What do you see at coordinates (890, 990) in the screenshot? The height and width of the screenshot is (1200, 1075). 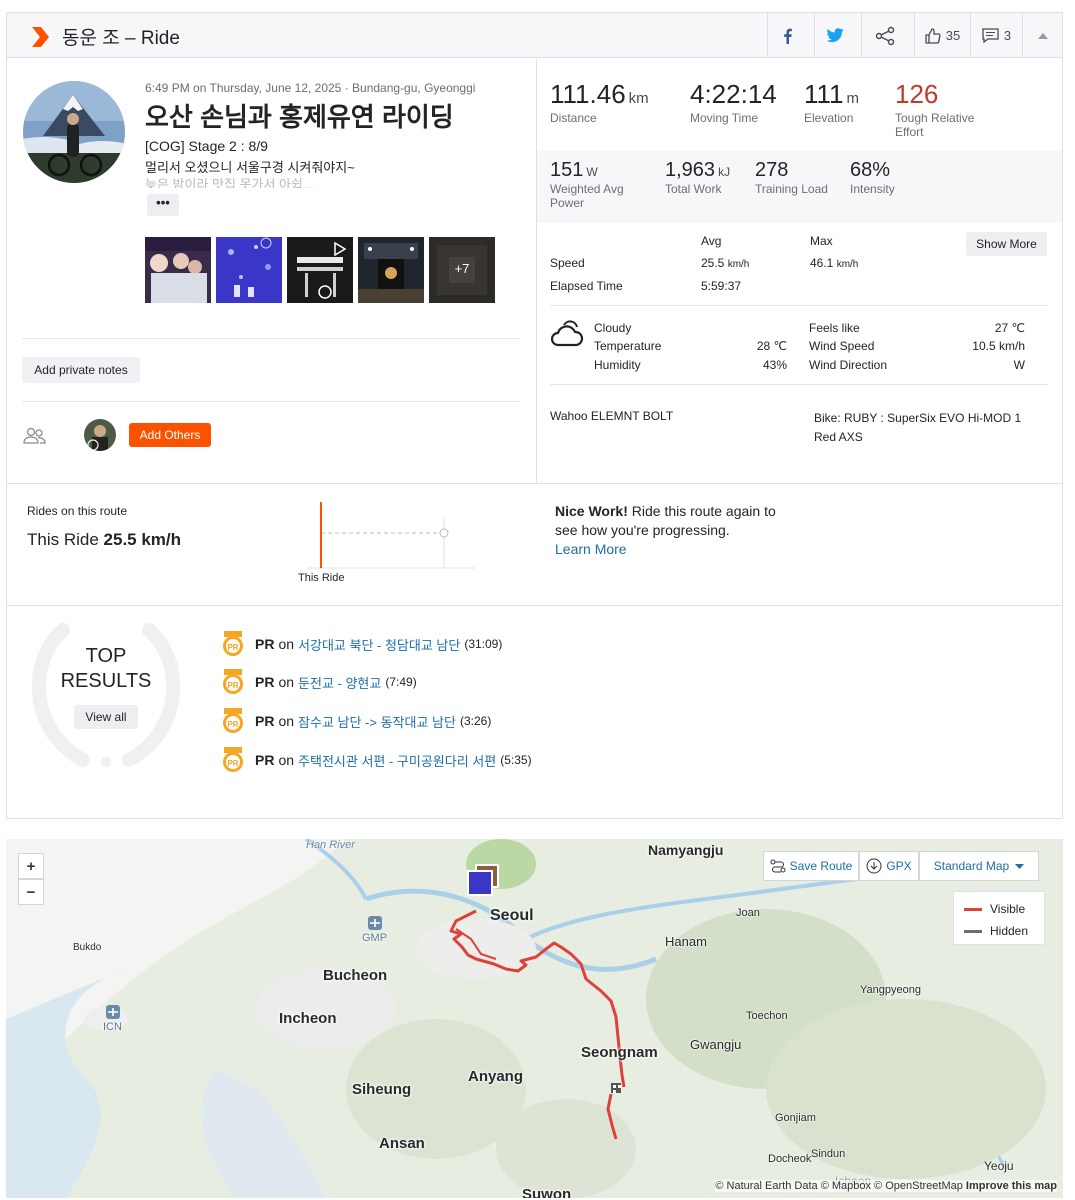 I see `map-label-yangpyeong: Yangpyeong` at bounding box center [890, 990].